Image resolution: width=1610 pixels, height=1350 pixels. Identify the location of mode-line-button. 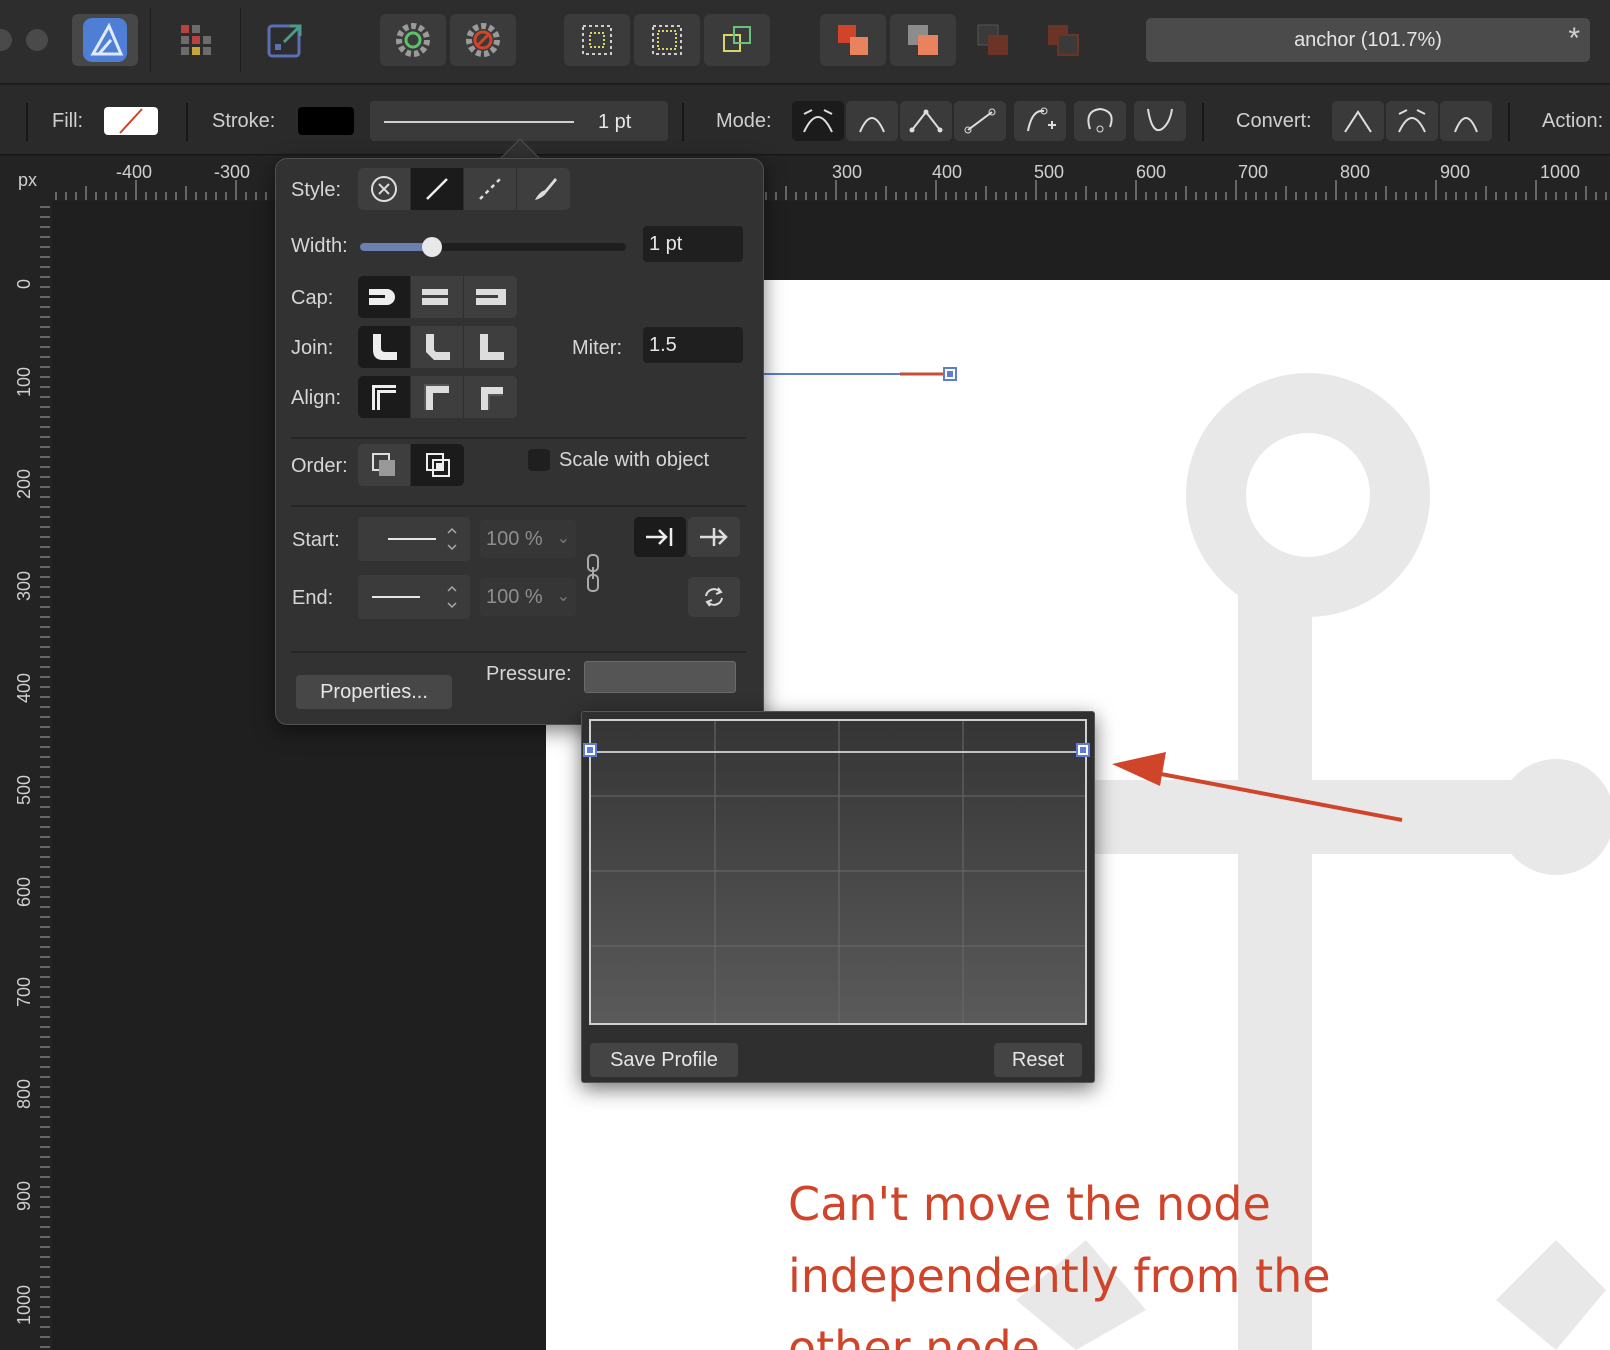
(980, 121).